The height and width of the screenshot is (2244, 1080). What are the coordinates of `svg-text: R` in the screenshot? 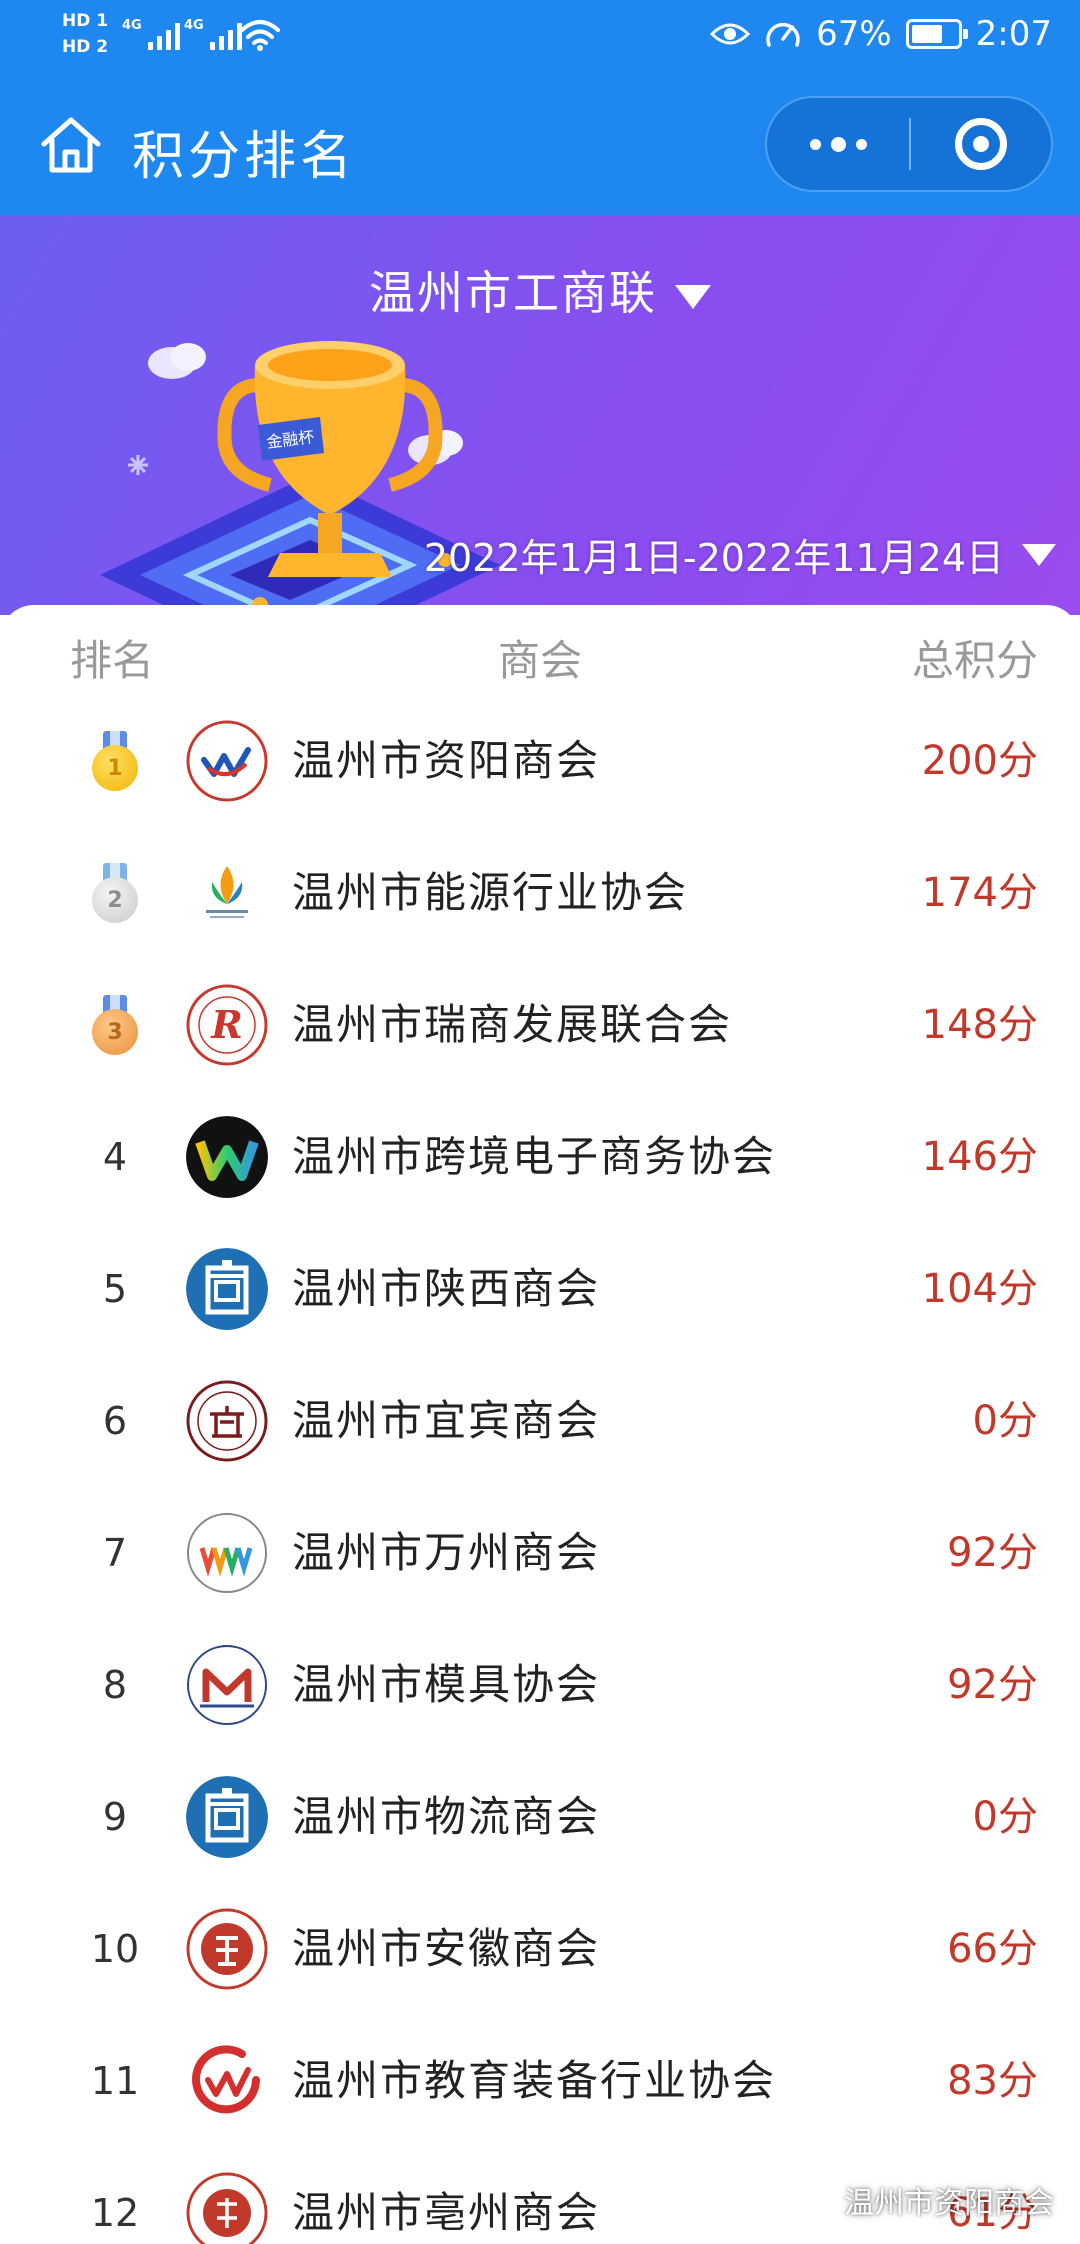 It's located at (226, 1024).